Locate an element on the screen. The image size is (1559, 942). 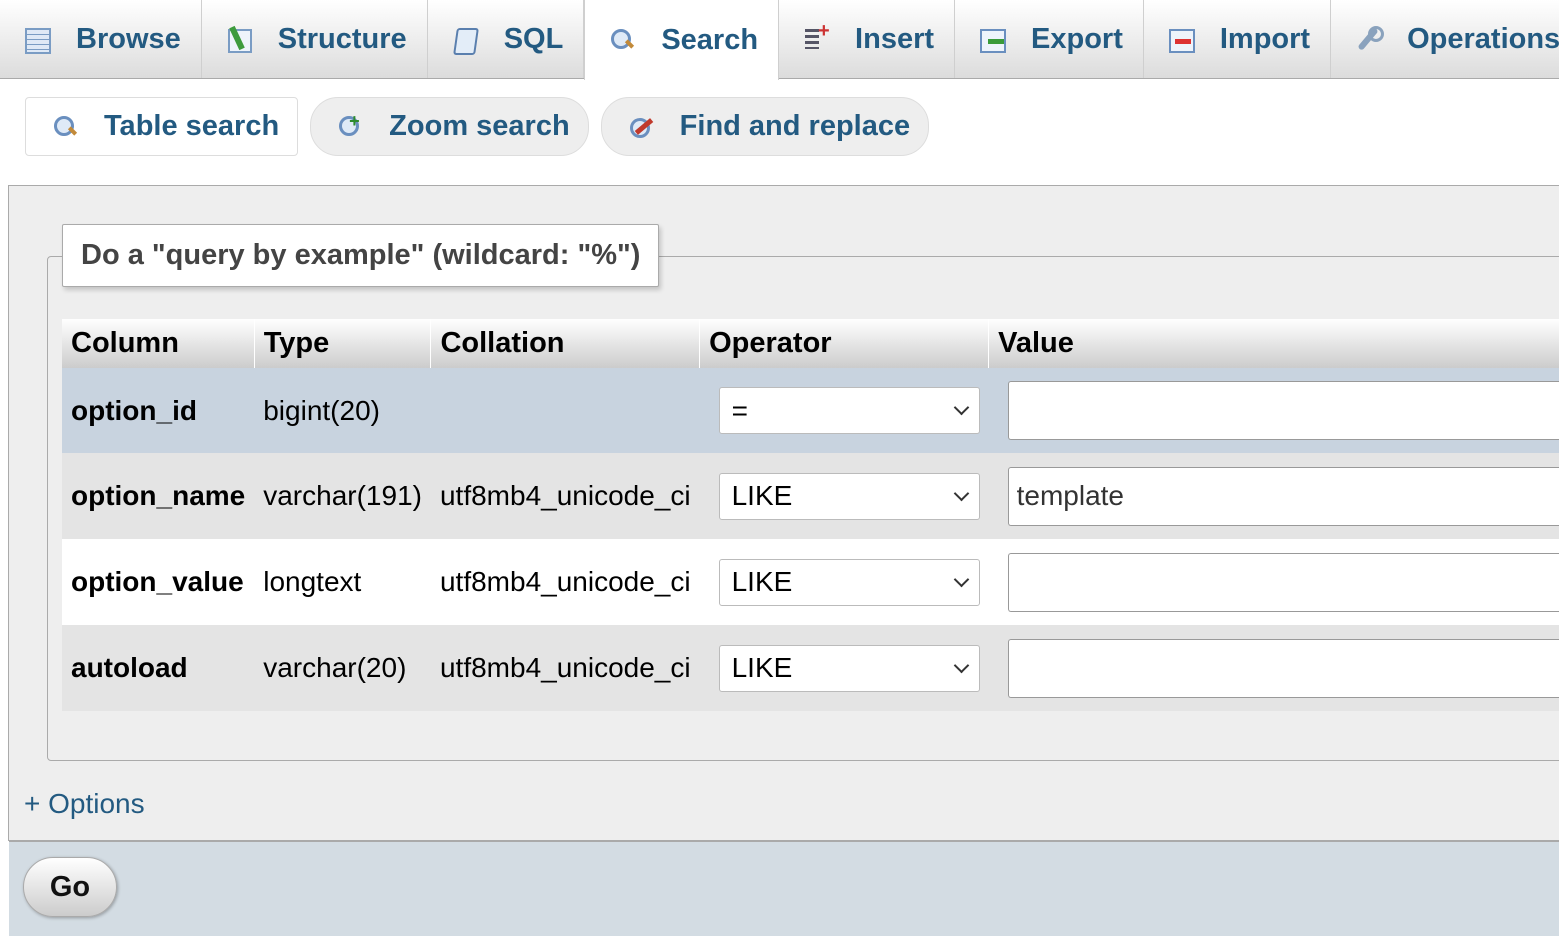
header-value: Value is located at coordinates (1273, 343).